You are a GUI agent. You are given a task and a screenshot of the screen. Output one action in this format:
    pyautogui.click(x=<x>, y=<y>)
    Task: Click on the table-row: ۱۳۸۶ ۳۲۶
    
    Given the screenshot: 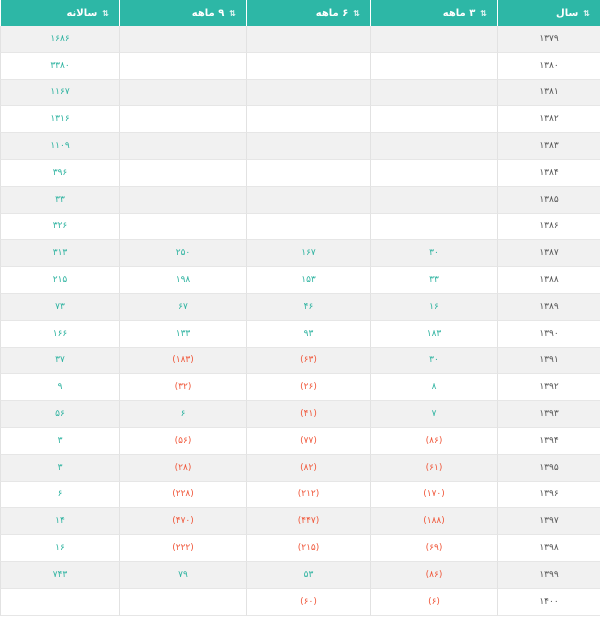 What is the action you would take?
    pyautogui.click(x=300, y=227)
    